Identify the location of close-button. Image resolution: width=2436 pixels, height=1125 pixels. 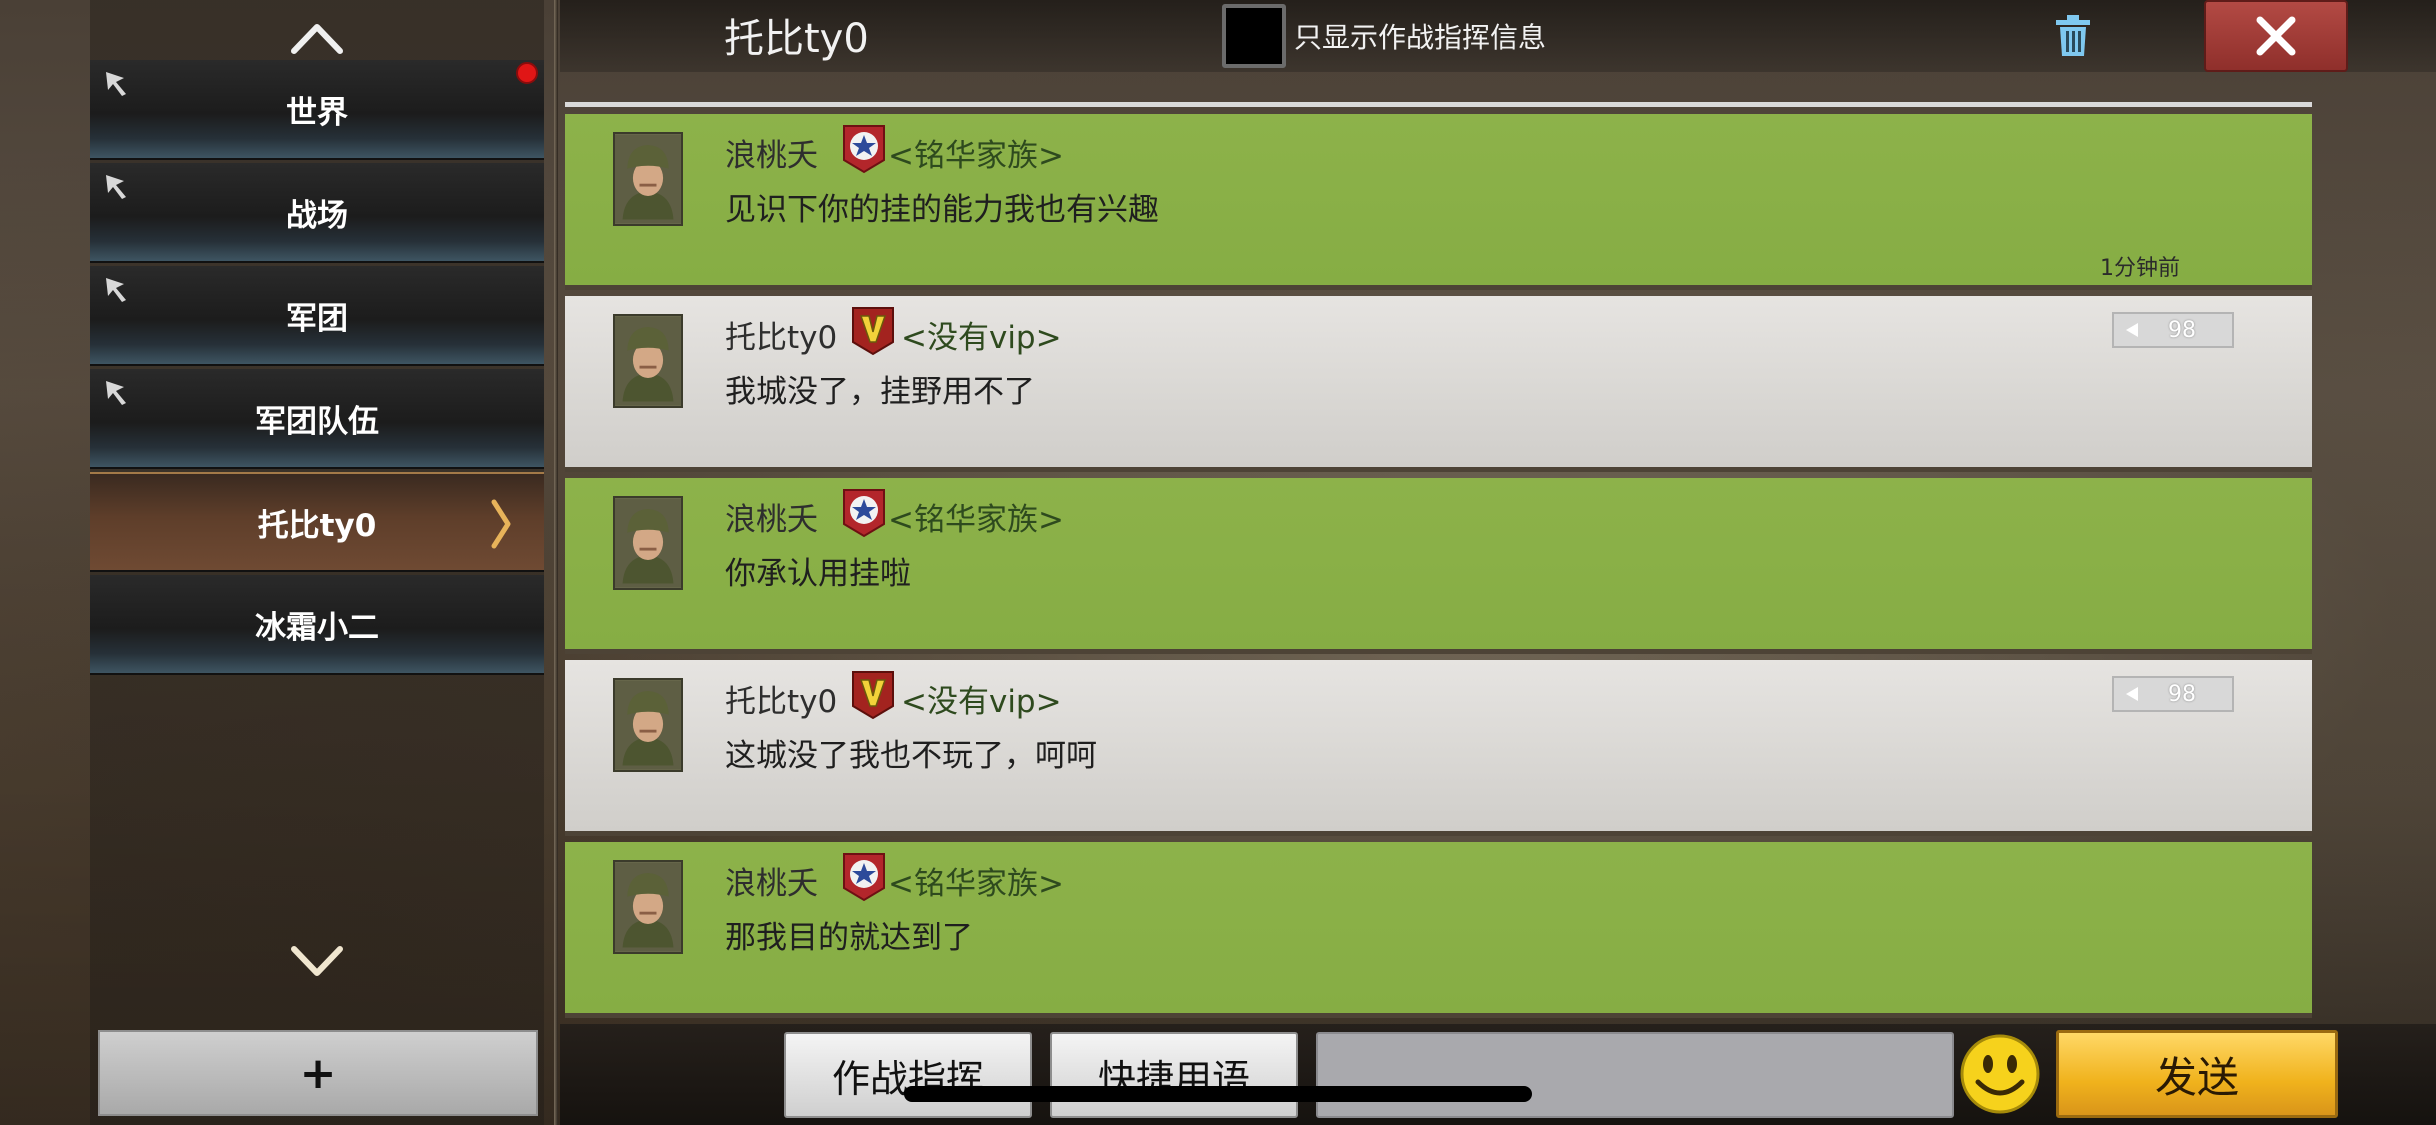
(2276, 36).